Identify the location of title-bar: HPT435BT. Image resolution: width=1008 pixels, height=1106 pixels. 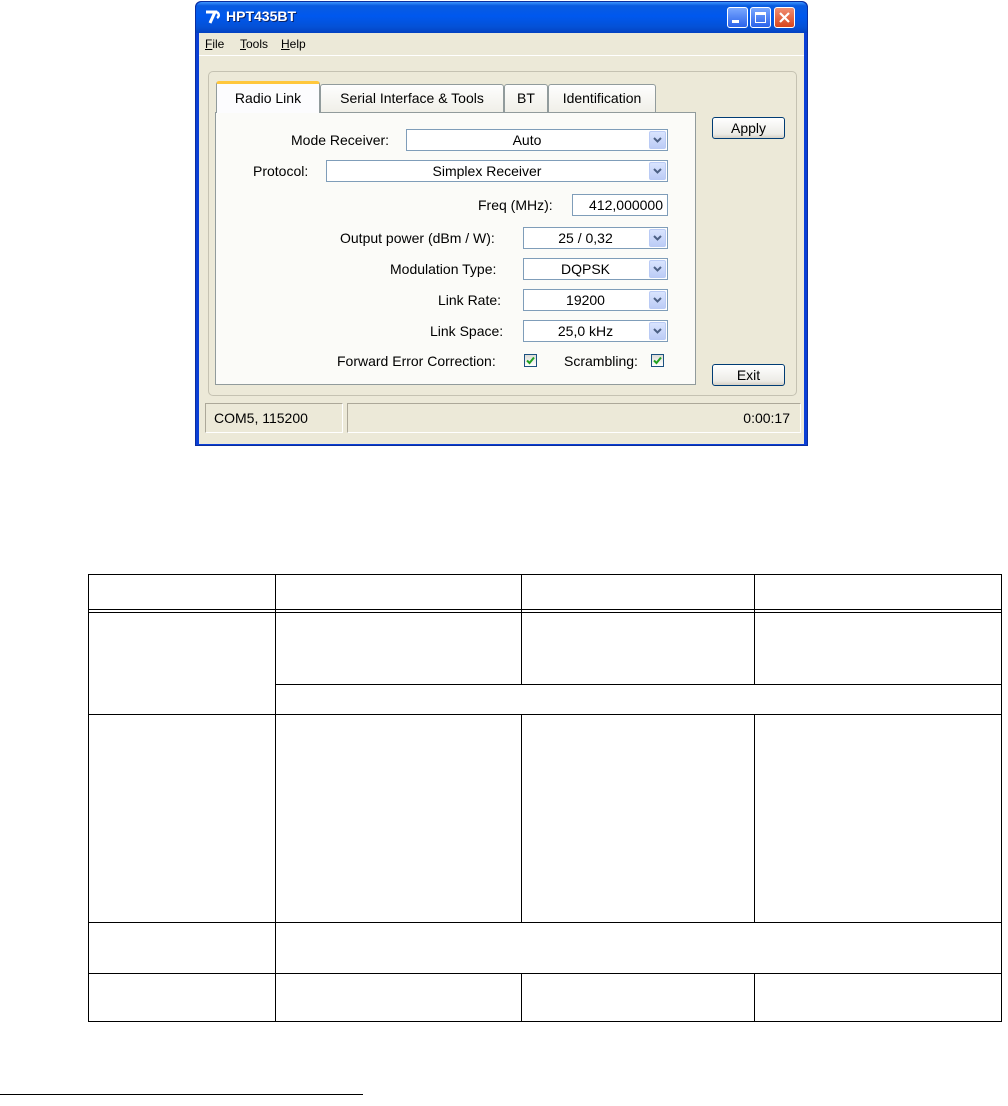
(501, 17).